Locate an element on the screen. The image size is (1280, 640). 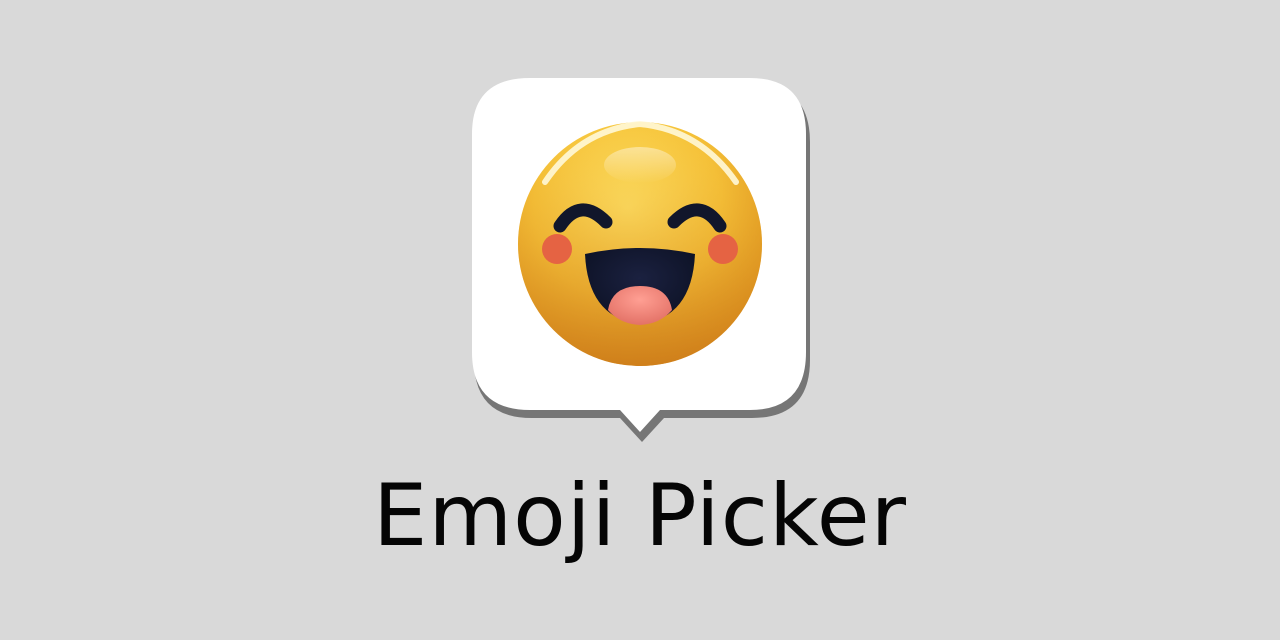
app-title: Emoji Picker is located at coordinates (639, 516).